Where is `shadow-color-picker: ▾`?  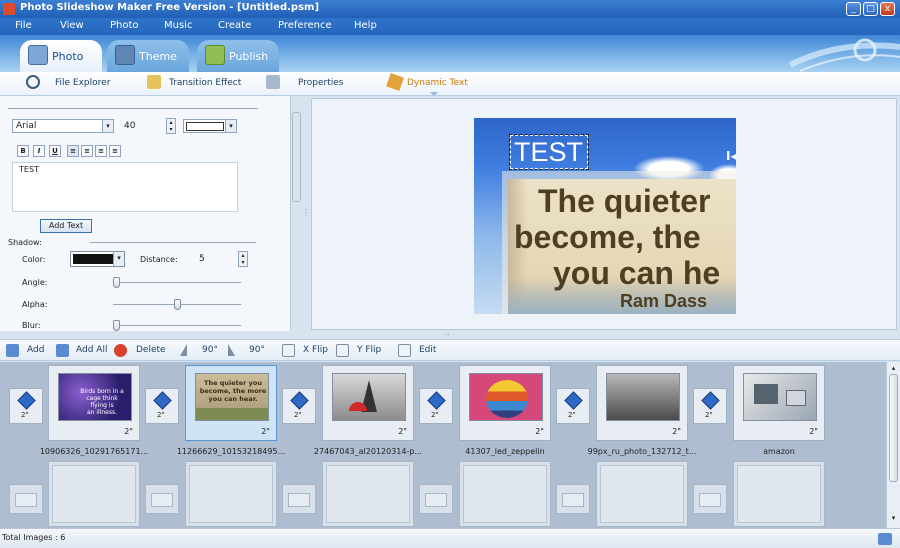 shadow-color-picker: ▾ is located at coordinates (97, 259).